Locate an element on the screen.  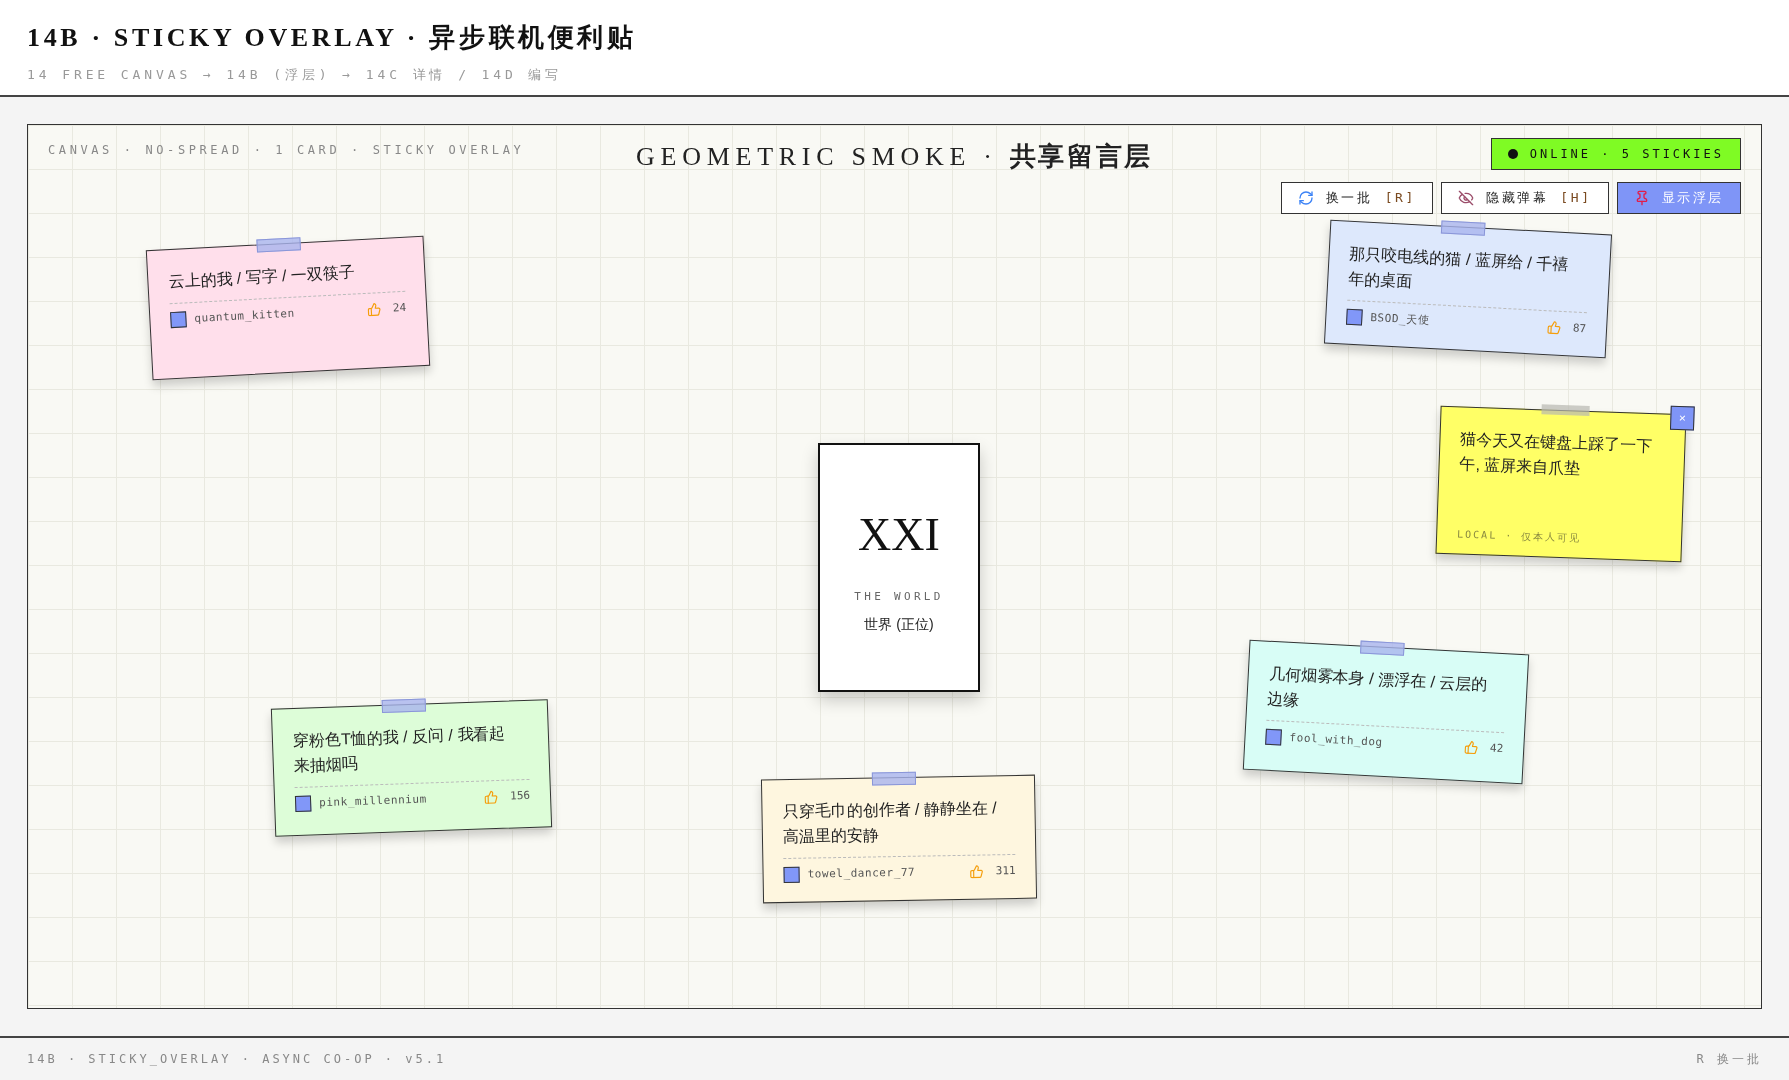
canvas-meta: CANVAS · NO-SPREAD · 1 CARD · STICKY OVERLAY is located at coordinates (286, 150).